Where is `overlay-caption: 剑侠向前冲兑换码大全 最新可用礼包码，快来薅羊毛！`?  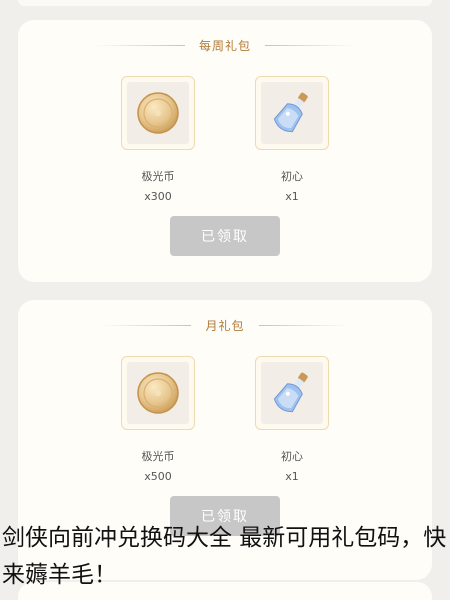
overlay-caption: 剑侠向前冲兑换码大全 最新可用礼包码，快来薅羊毛！ is located at coordinates (224, 556).